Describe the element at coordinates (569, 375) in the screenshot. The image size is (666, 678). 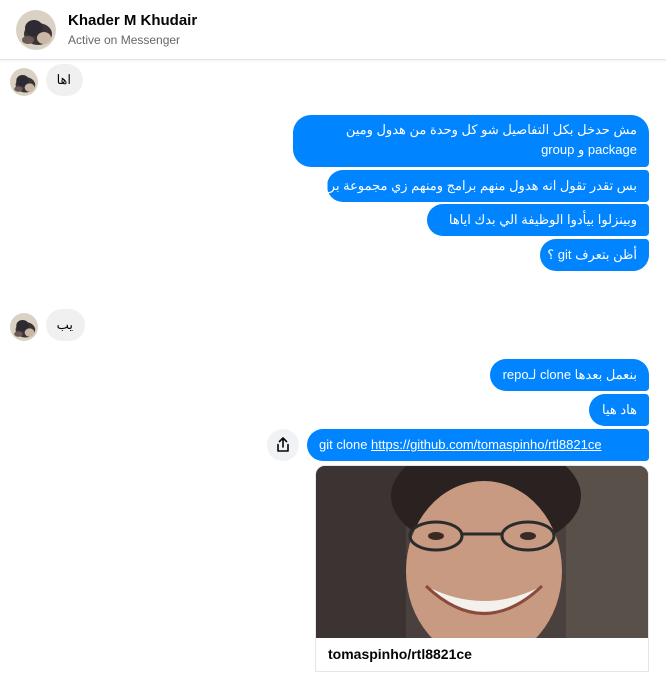
I see `message-outgoing: بنعمل بعدها clone لـrepo` at that location.